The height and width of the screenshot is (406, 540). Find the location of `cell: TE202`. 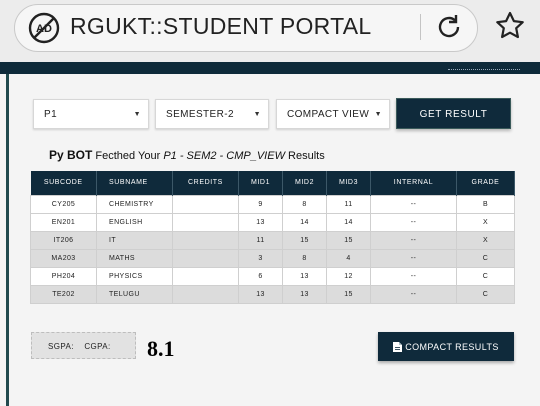

cell: TE202 is located at coordinates (63, 294).